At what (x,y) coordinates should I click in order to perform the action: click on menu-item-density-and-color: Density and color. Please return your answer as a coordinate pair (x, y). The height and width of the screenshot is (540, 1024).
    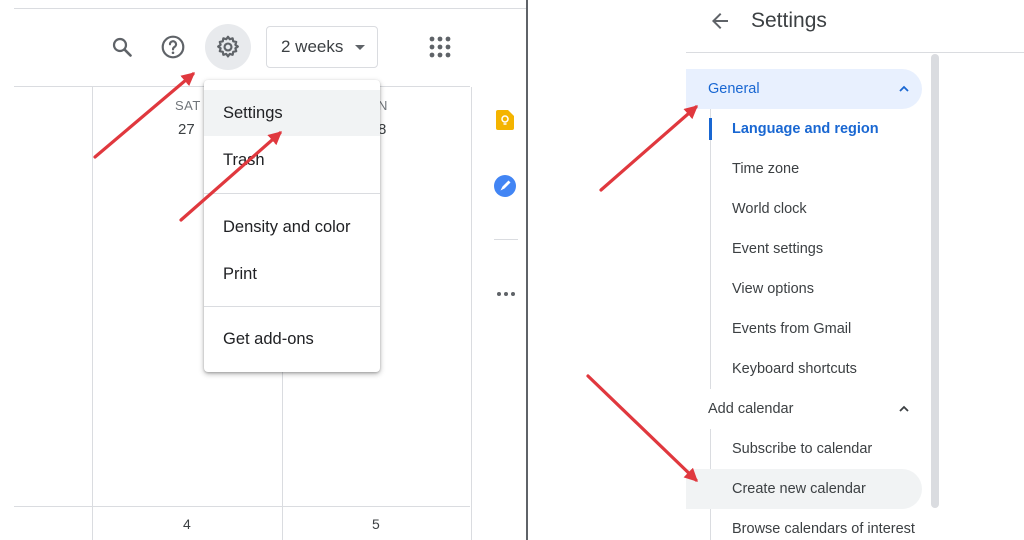
    Looking at the image, I should click on (292, 227).